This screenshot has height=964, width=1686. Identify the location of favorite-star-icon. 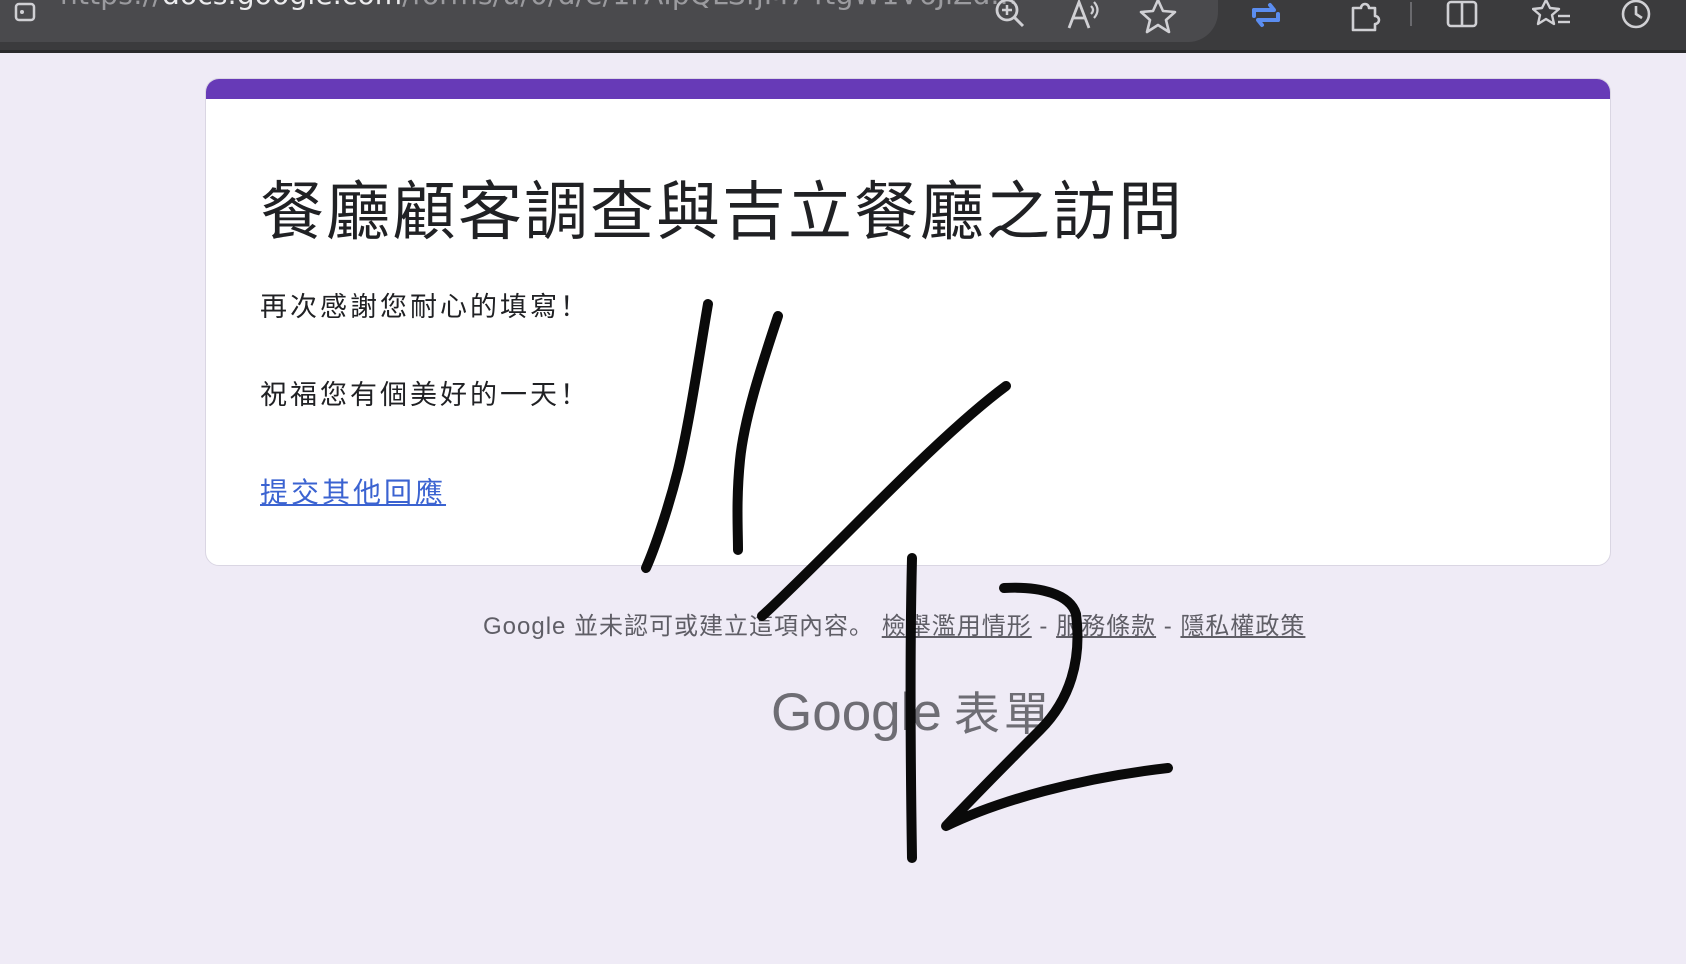
(1158, 18).